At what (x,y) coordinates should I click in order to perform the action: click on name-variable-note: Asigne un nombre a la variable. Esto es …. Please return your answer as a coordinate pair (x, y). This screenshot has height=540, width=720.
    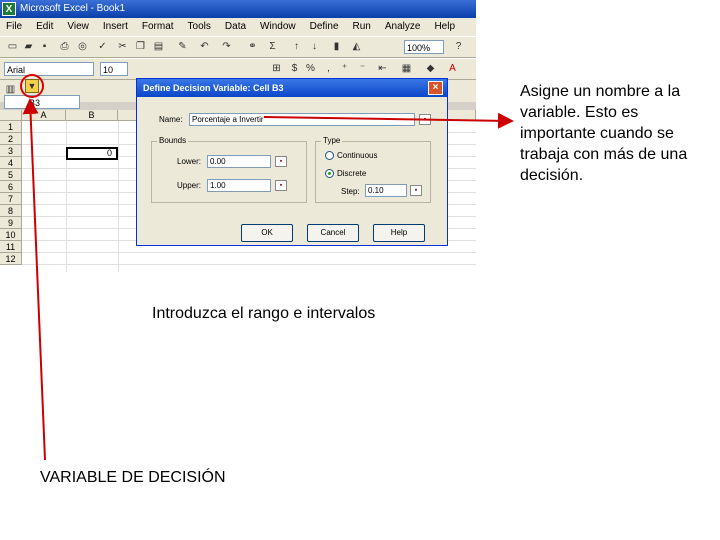
    Looking at the image, I should click on (604, 133).